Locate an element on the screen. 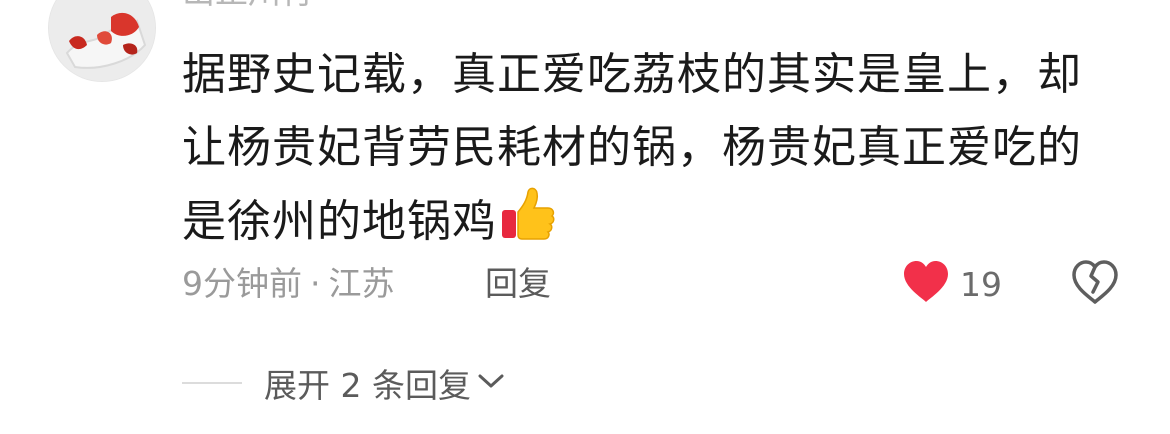 This screenshot has height=434, width=1170. comment-location: 江苏 is located at coordinates (361, 283).